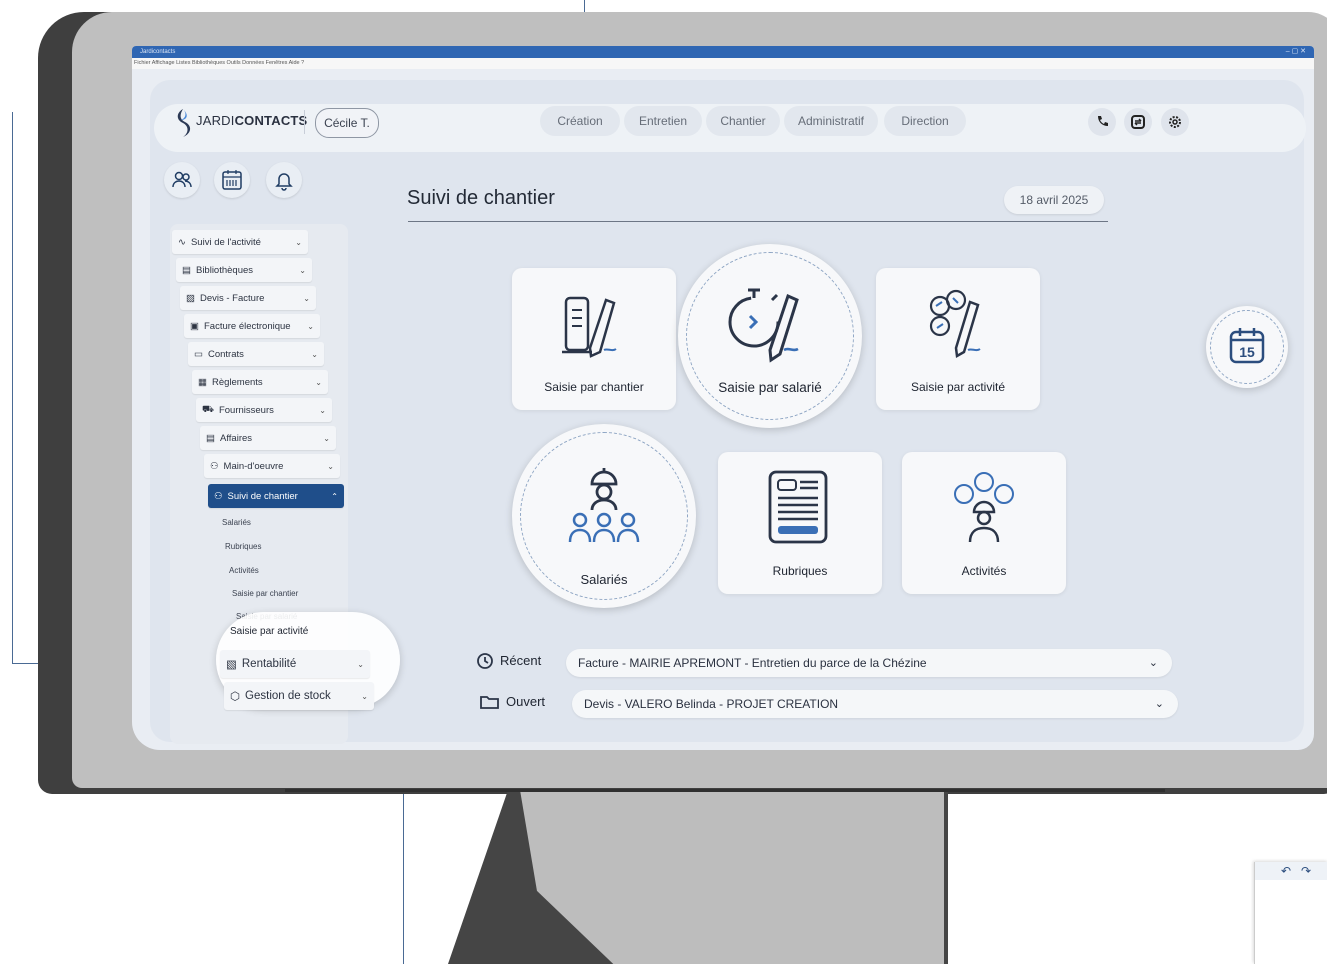 Image resolution: width=1327 pixels, height=964 pixels. Describe the element at coordinates (158, 52) in the screenshot. I see `window-title: Jardicontacts` at that location.